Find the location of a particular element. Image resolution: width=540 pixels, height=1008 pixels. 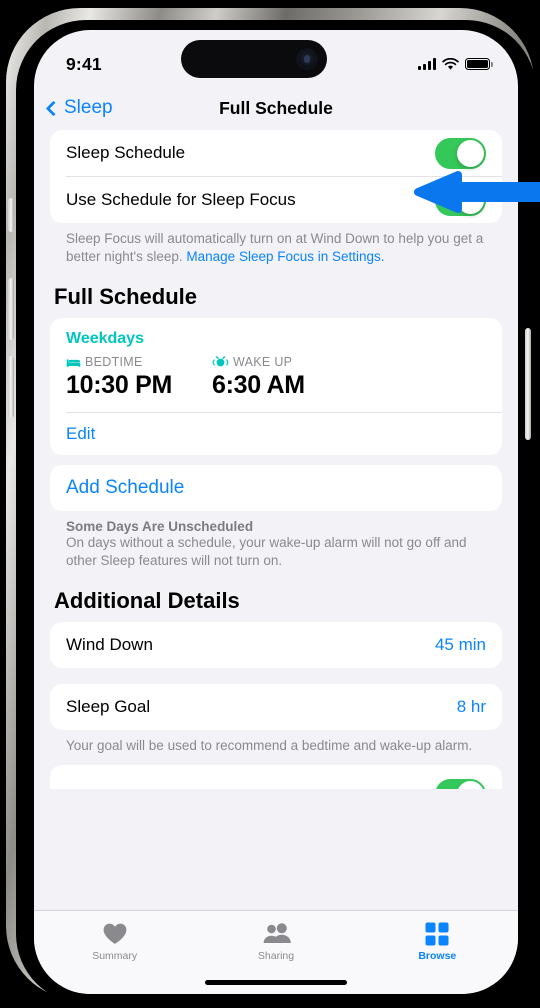

sleep-goal-card: Sleep Goal 8 hr is located at coordinates (276, 707).